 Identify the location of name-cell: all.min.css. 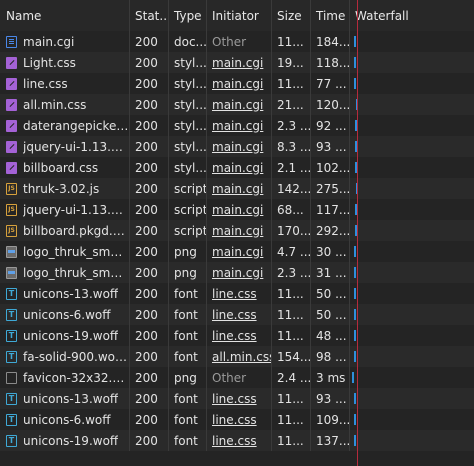
(65, 104).